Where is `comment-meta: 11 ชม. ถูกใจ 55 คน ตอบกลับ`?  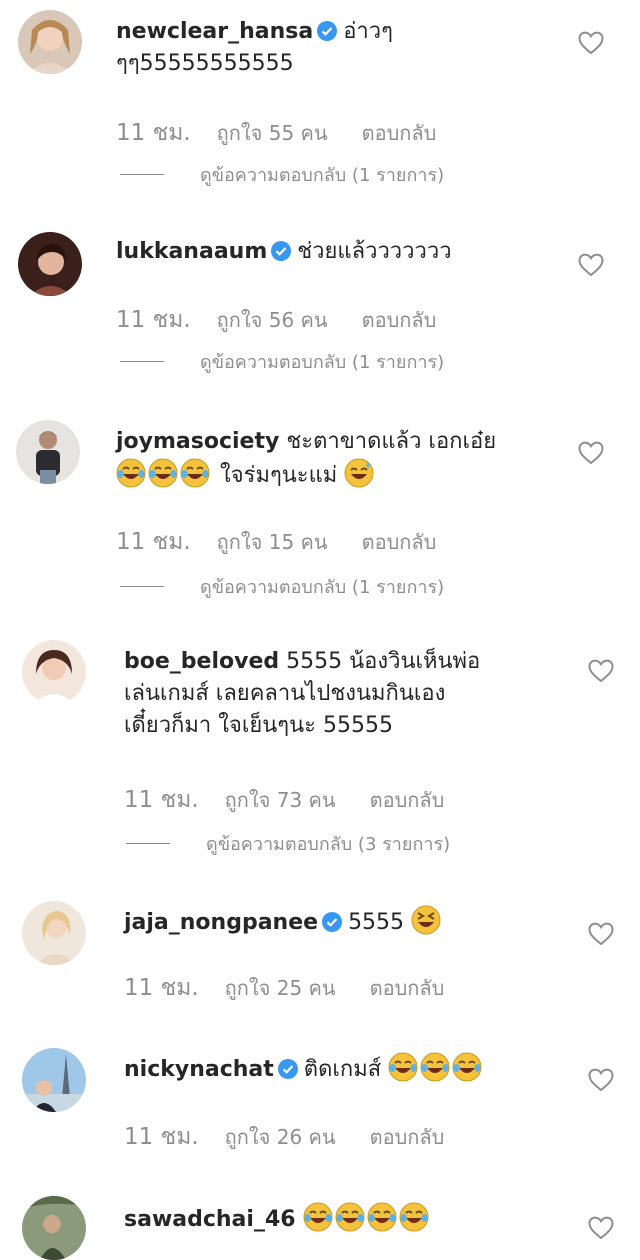
comment-meta: 11 ชม. ถูกใจ 55 คน ตอบกลับ is located at coordinates (276, 133).